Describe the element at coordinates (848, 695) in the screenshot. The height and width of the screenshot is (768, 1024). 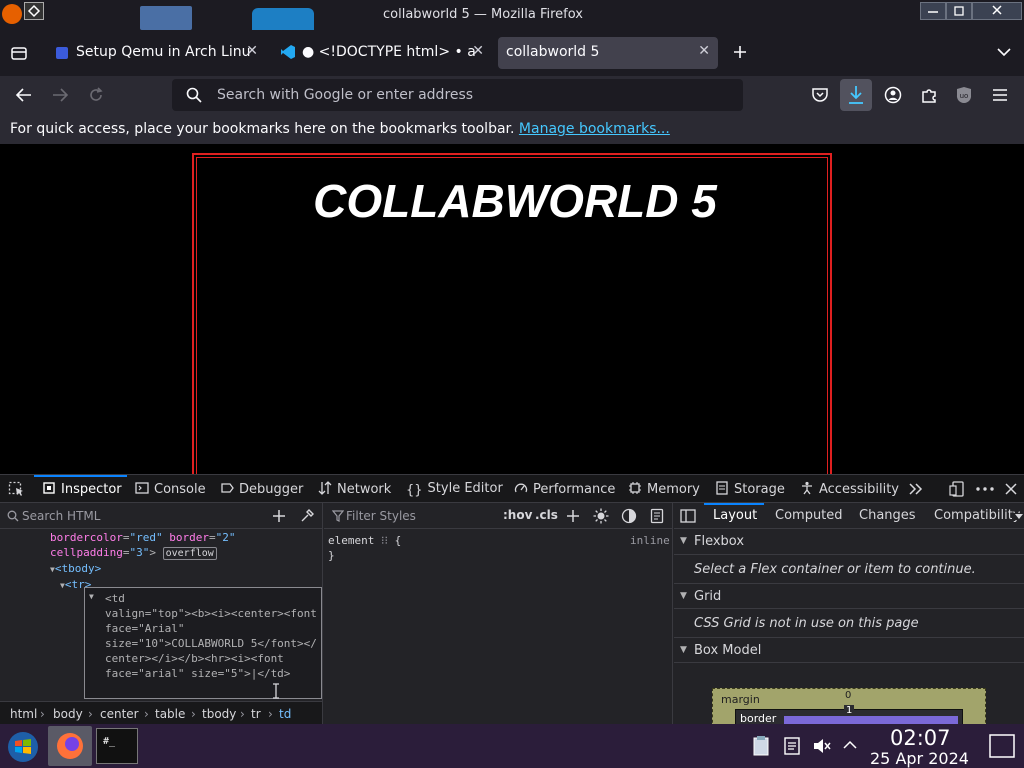
I see `margin-top-value: 0` at that location.